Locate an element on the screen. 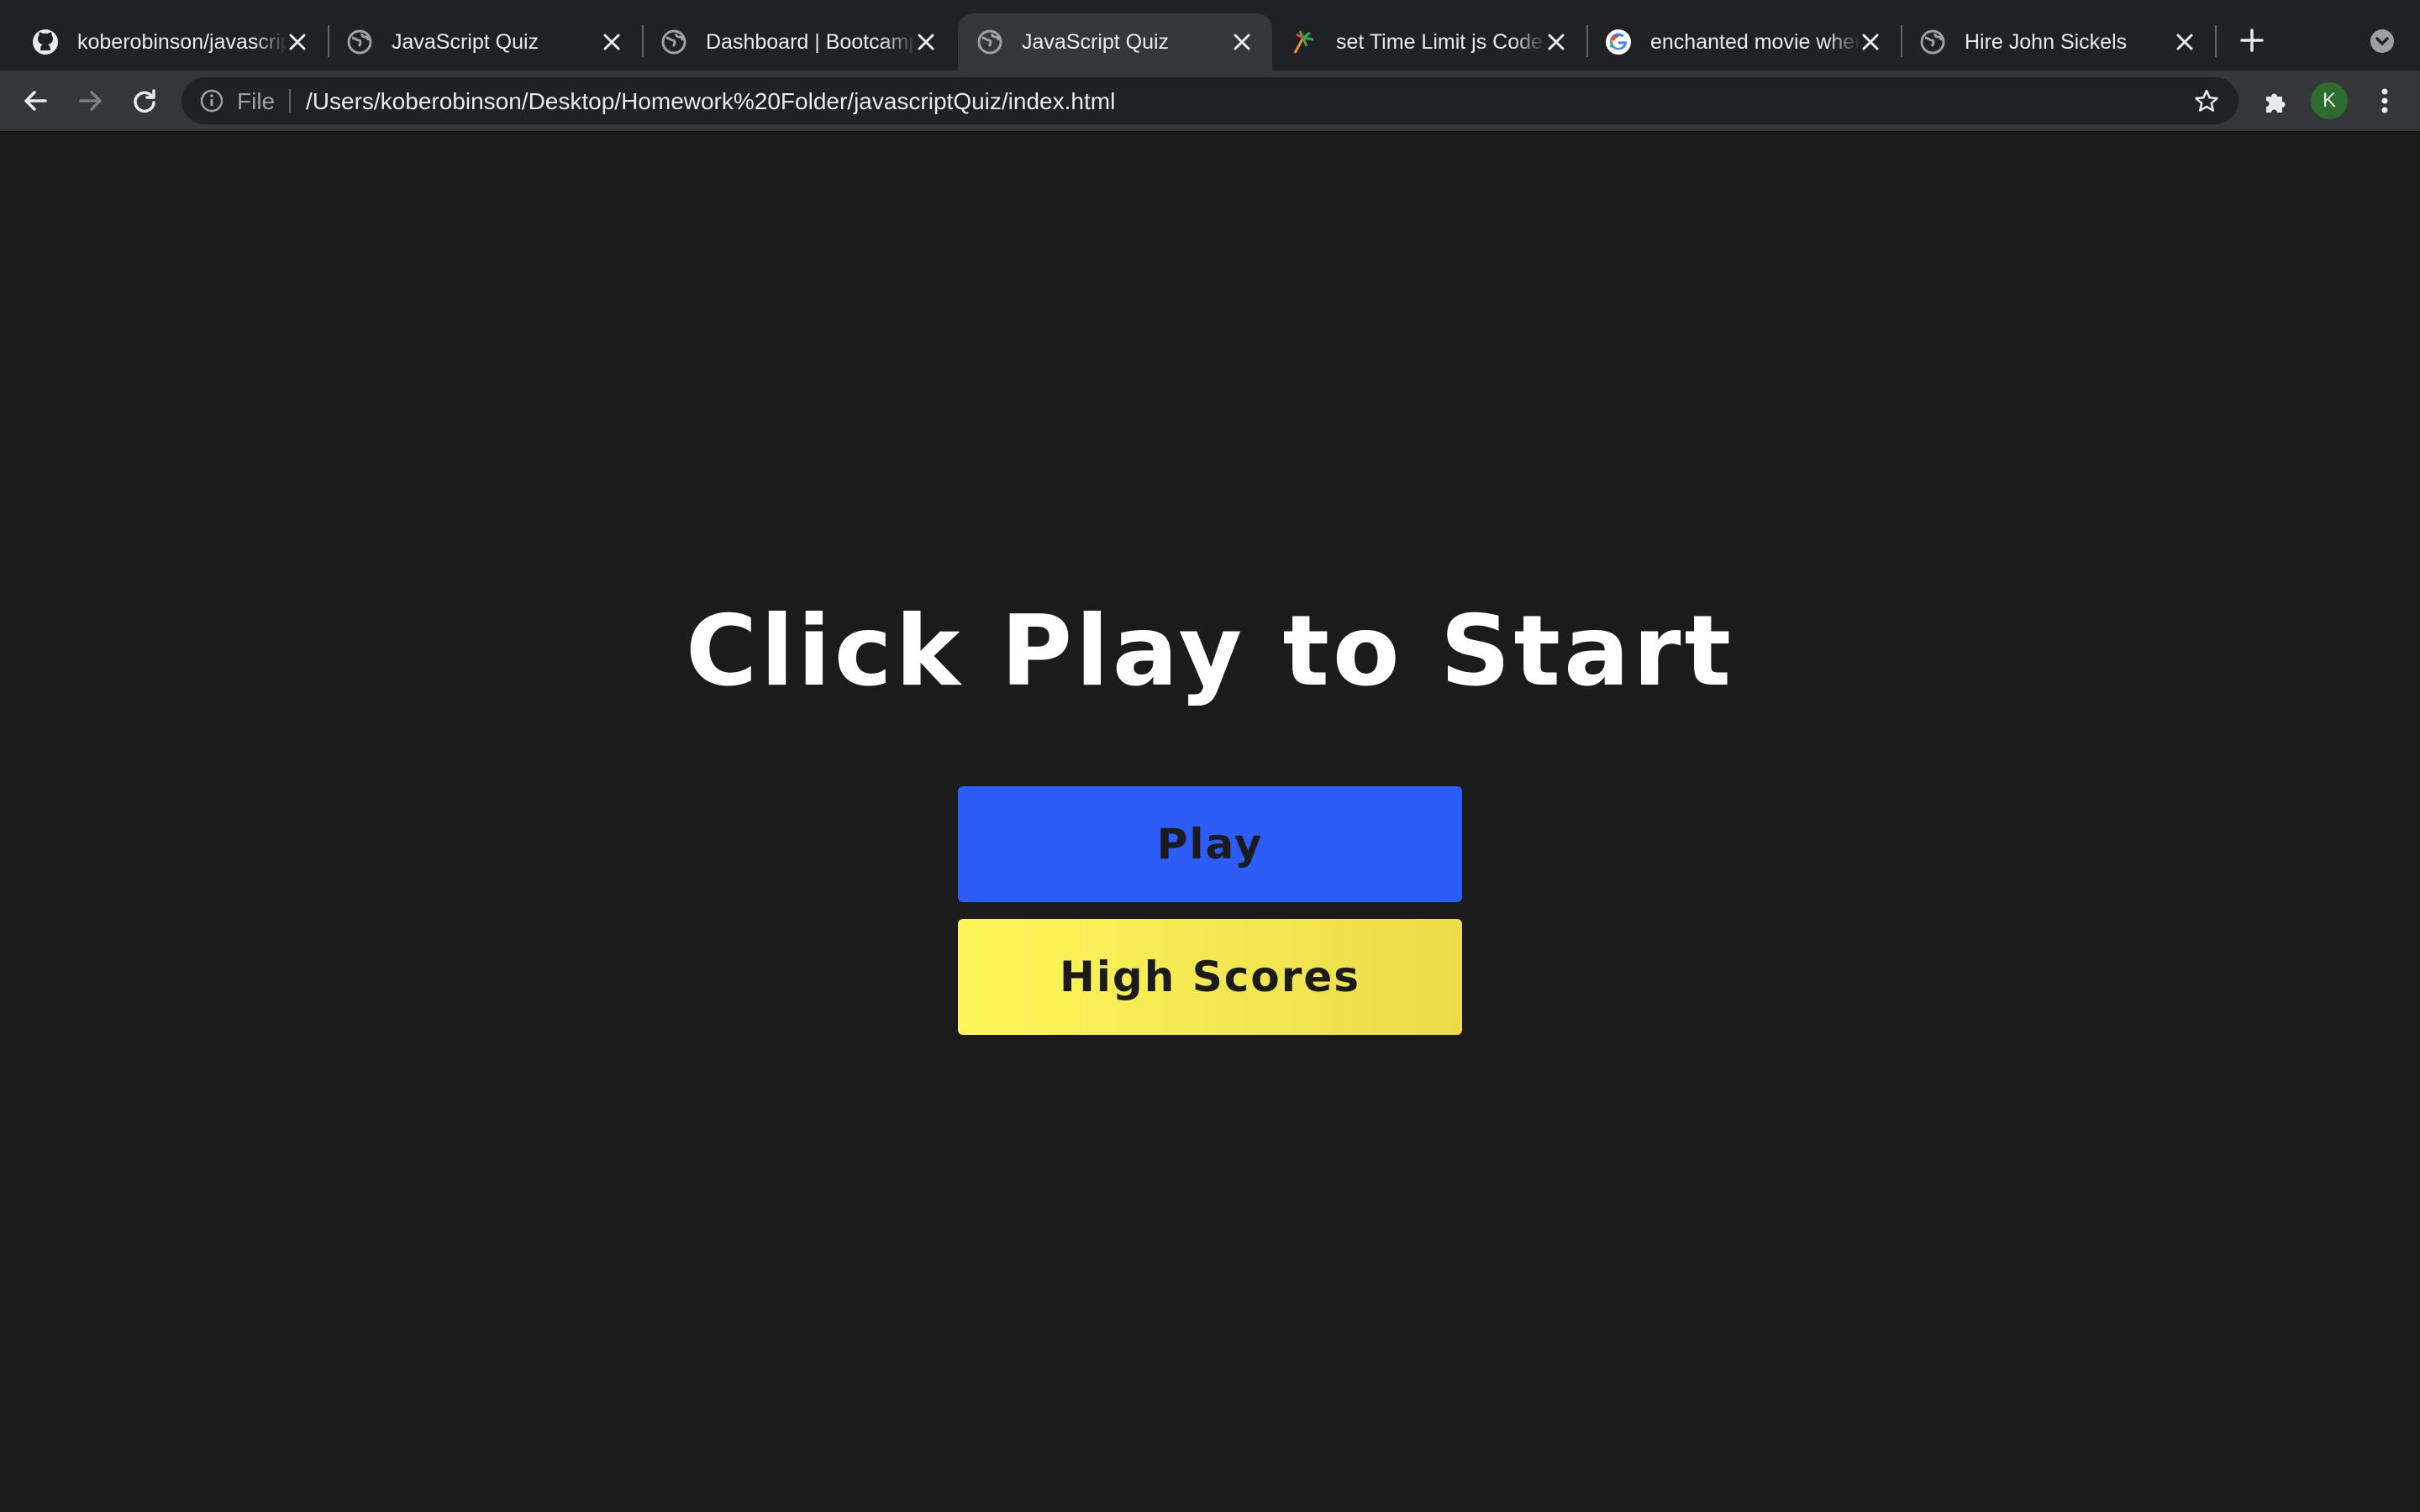  tab-github-repo: koberobinson/javascriptQuiz is located at coordinates (170, 42).